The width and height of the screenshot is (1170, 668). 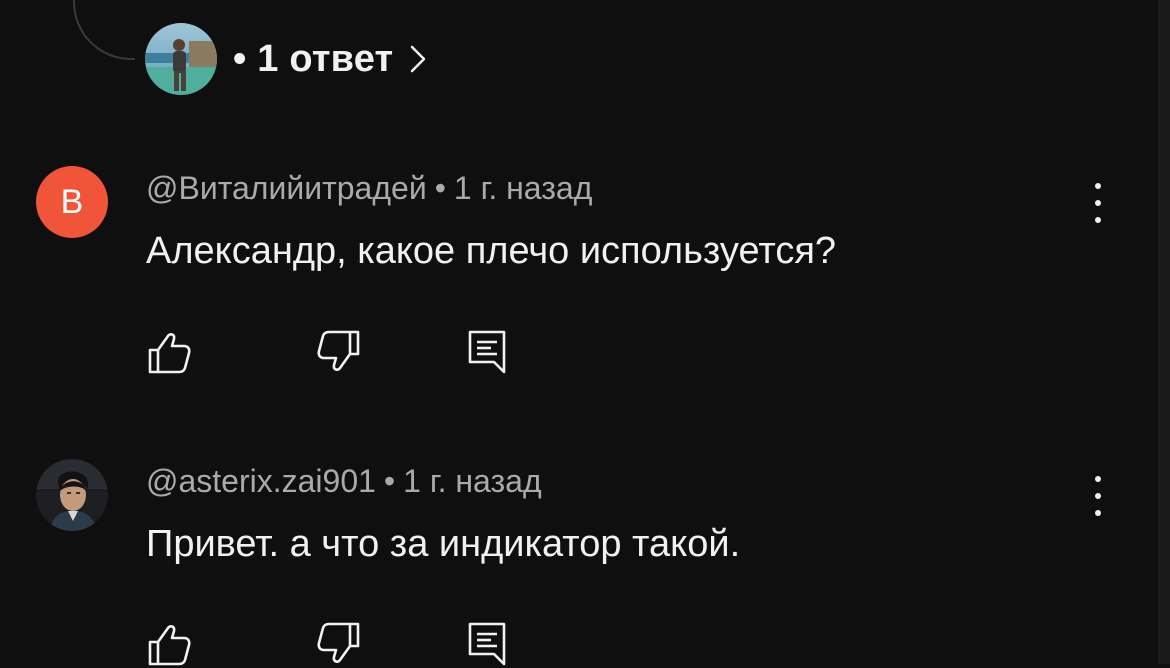 I want to click on avatar-letter: В, so click(x=72, y=201).